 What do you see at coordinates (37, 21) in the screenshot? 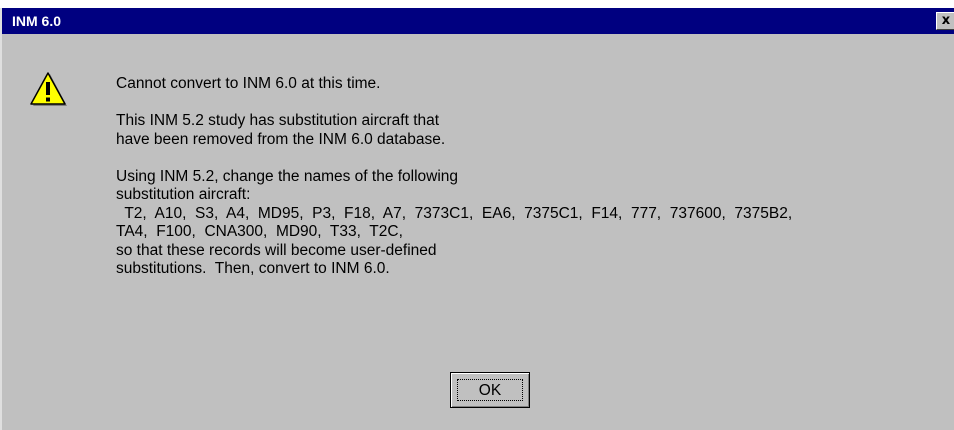
I see `window-title: INM 6.0` at bounding box center [37, 21].